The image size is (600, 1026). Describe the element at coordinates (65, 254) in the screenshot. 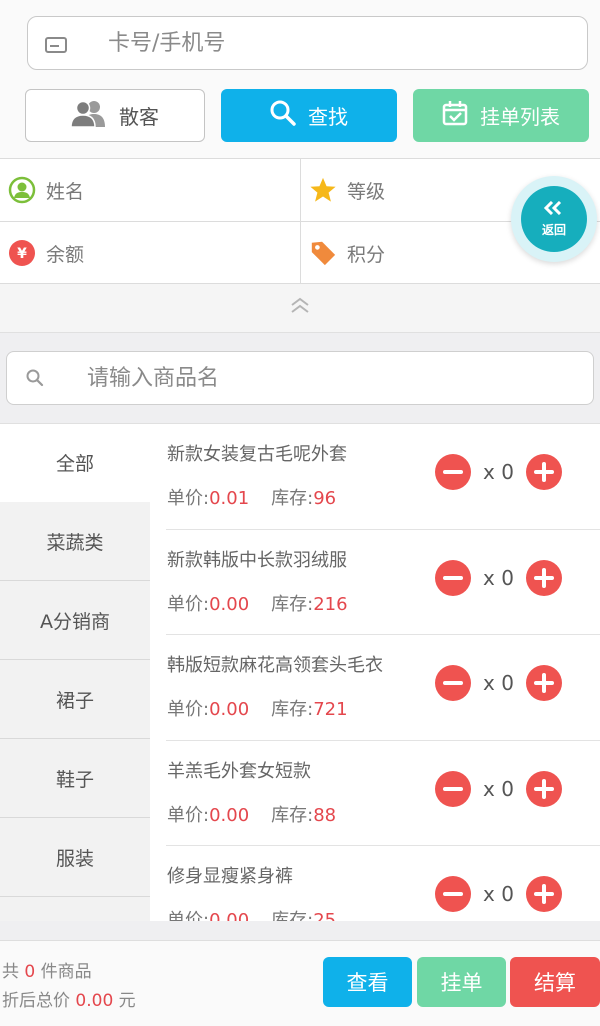

I see `member-balance-label: 余额` at that location.